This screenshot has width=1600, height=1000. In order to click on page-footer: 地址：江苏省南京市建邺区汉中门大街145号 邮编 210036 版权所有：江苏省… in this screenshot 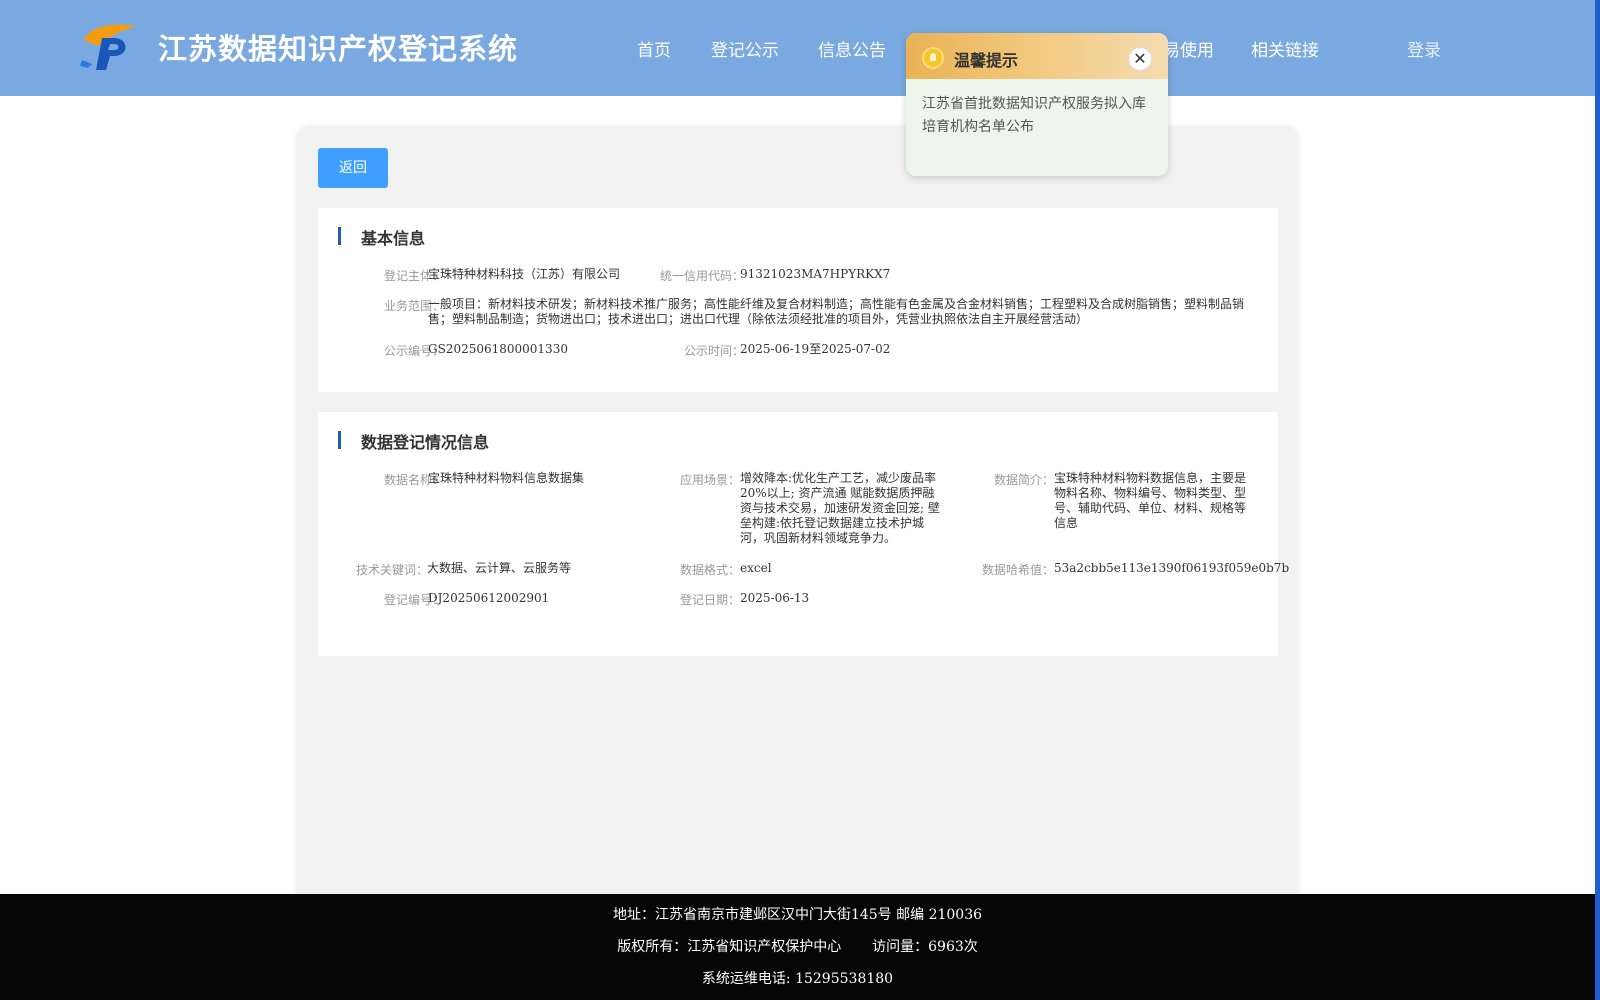, I will do `click(797, 947)`.